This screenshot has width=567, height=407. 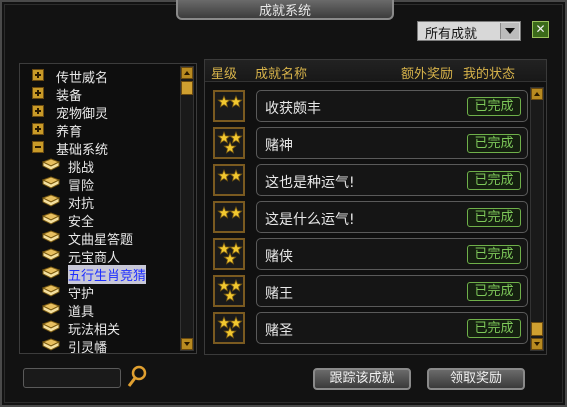 I want to click on track-achievement-label: 跟踪该成就, so click(x=362, y=378).